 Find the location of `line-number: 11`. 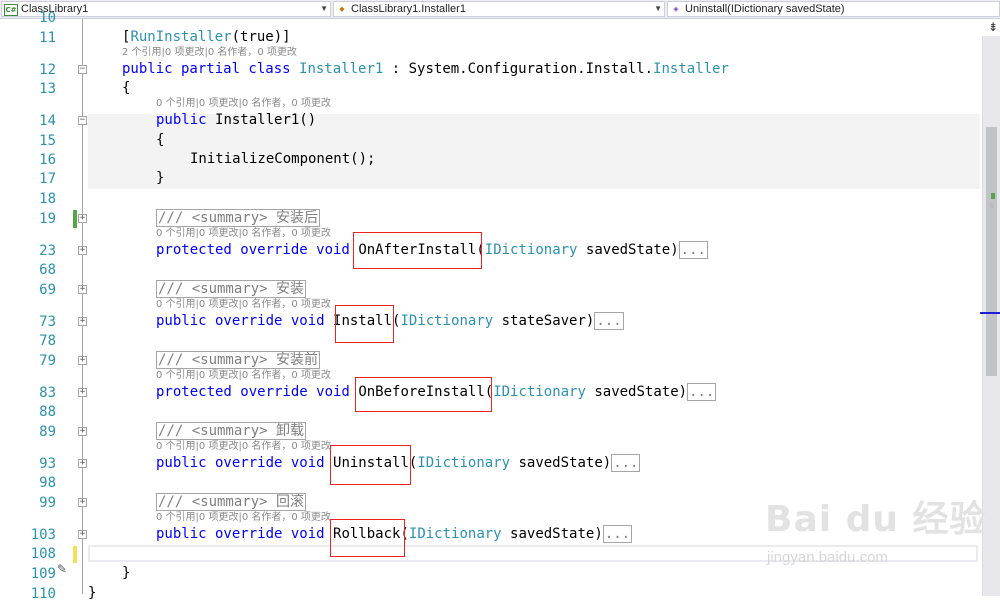

line-number: 11 is located at coordinates (47, 38).